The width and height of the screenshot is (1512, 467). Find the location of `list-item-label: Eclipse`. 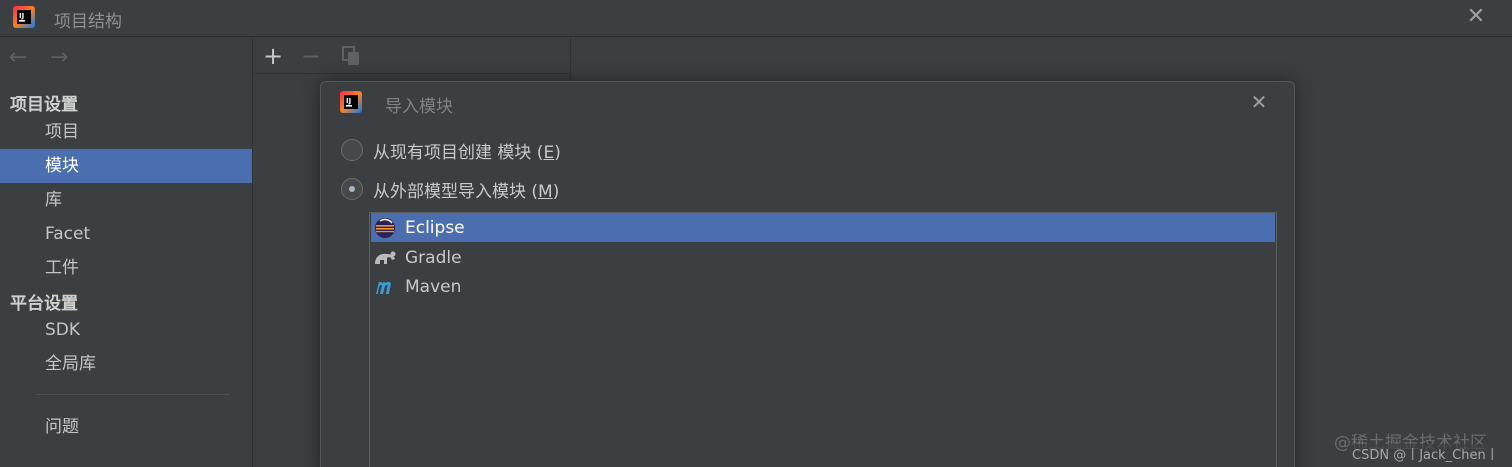

list-item-label: Eclipse is located at coordinates (435, 227).